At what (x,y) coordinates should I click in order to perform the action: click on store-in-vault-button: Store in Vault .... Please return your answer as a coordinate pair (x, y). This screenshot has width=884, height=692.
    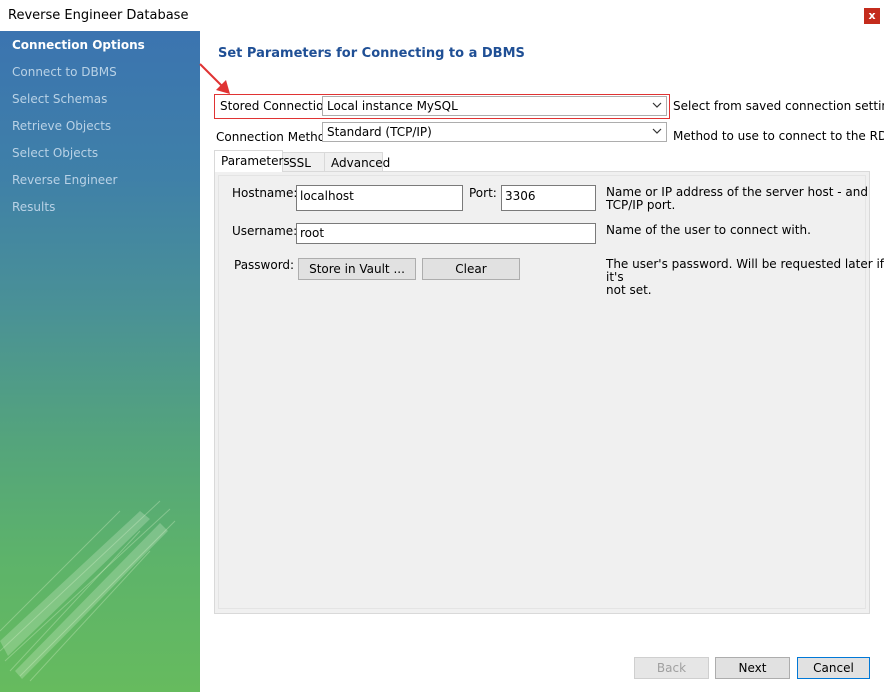
    Looking at the image, I should click on (357, 269).